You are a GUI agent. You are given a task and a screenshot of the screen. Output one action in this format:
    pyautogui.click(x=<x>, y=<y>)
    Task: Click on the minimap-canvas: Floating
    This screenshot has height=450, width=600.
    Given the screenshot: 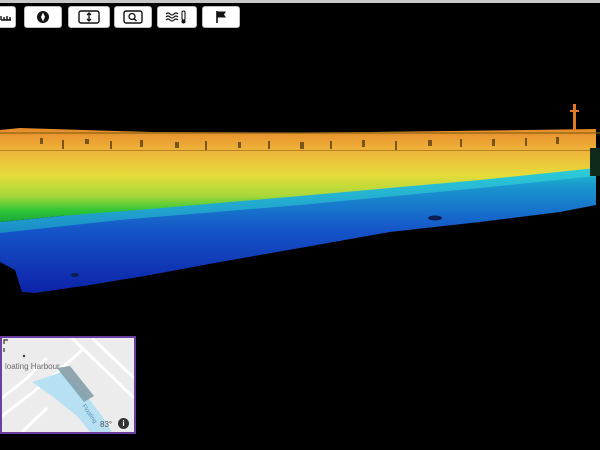 What is the action you would take?
    pyautogui.click(x=68, y=385)
    